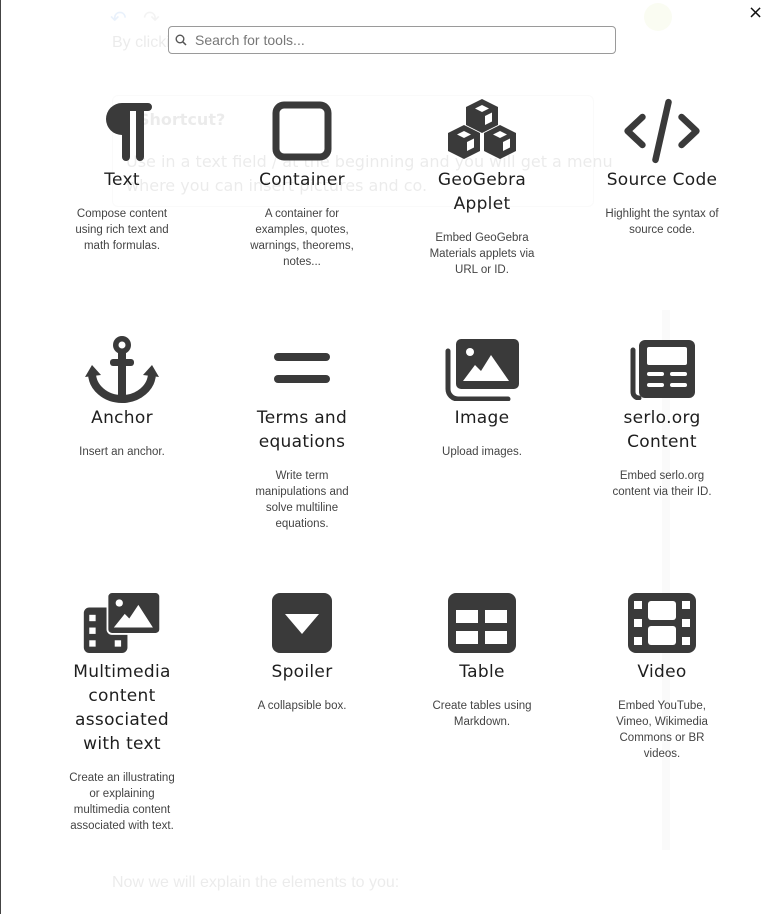 The image size is (765, 914). Describe the element at coordinates (662, 484) in the screenshot. I see `tool-description: Embed serlo.org content via their ID.` at that location.